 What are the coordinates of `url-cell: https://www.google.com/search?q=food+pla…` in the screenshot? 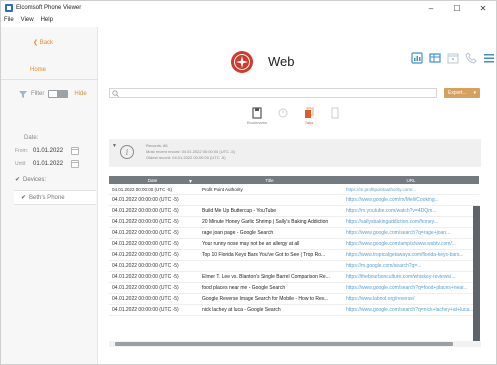 It's located at (411, 288).